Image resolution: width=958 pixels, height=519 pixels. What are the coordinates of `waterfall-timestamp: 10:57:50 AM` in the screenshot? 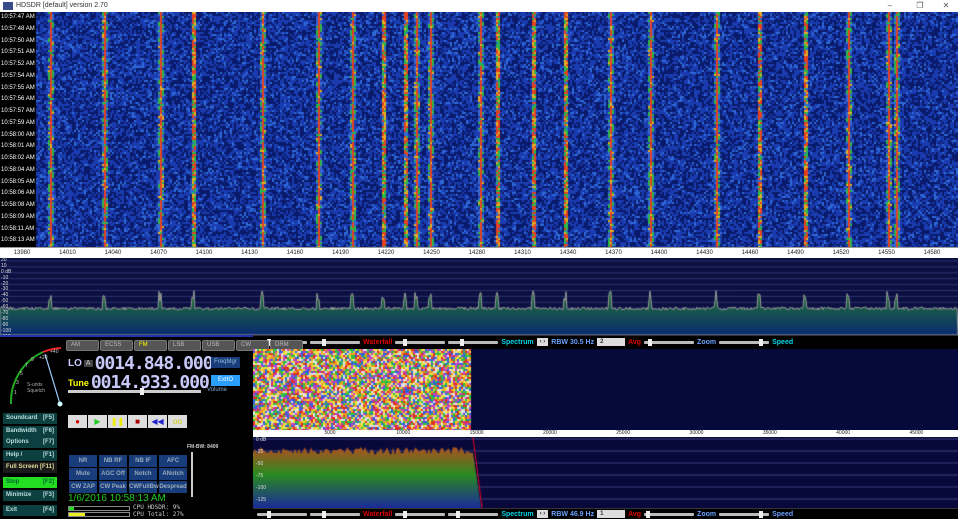 It's located at (18, 40).